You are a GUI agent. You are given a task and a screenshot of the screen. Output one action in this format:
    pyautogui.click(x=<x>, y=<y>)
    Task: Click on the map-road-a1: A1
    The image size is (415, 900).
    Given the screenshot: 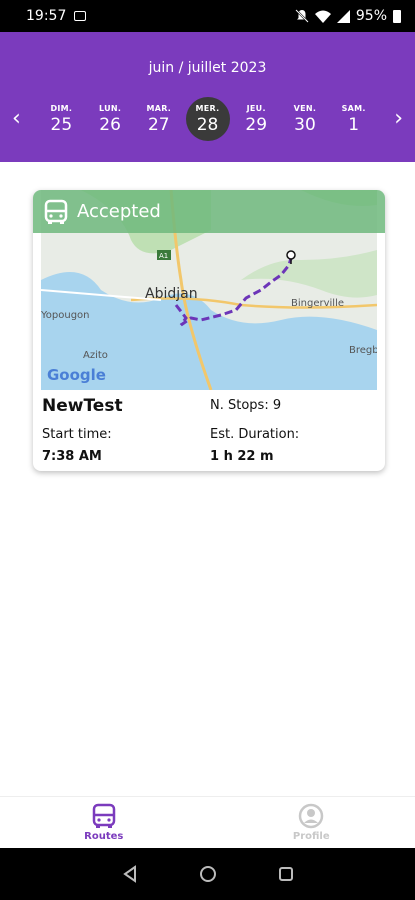 What is the action you would take?
    pyautogui.click(x=163, y=256)
    